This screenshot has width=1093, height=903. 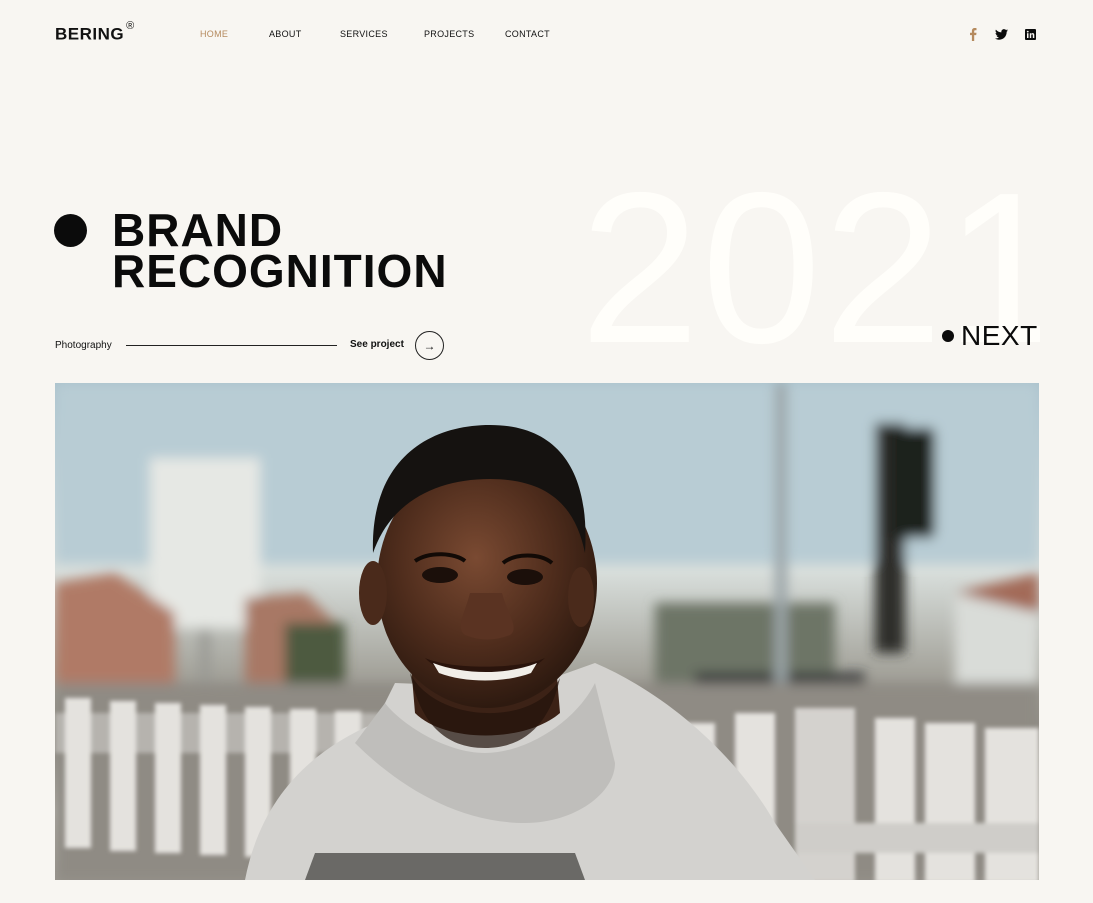 What do you see at coordinates (280, 271) in the screenshot?
I see `hero-title-line-2: RECOGNITION` at bounding box center [280, 271].